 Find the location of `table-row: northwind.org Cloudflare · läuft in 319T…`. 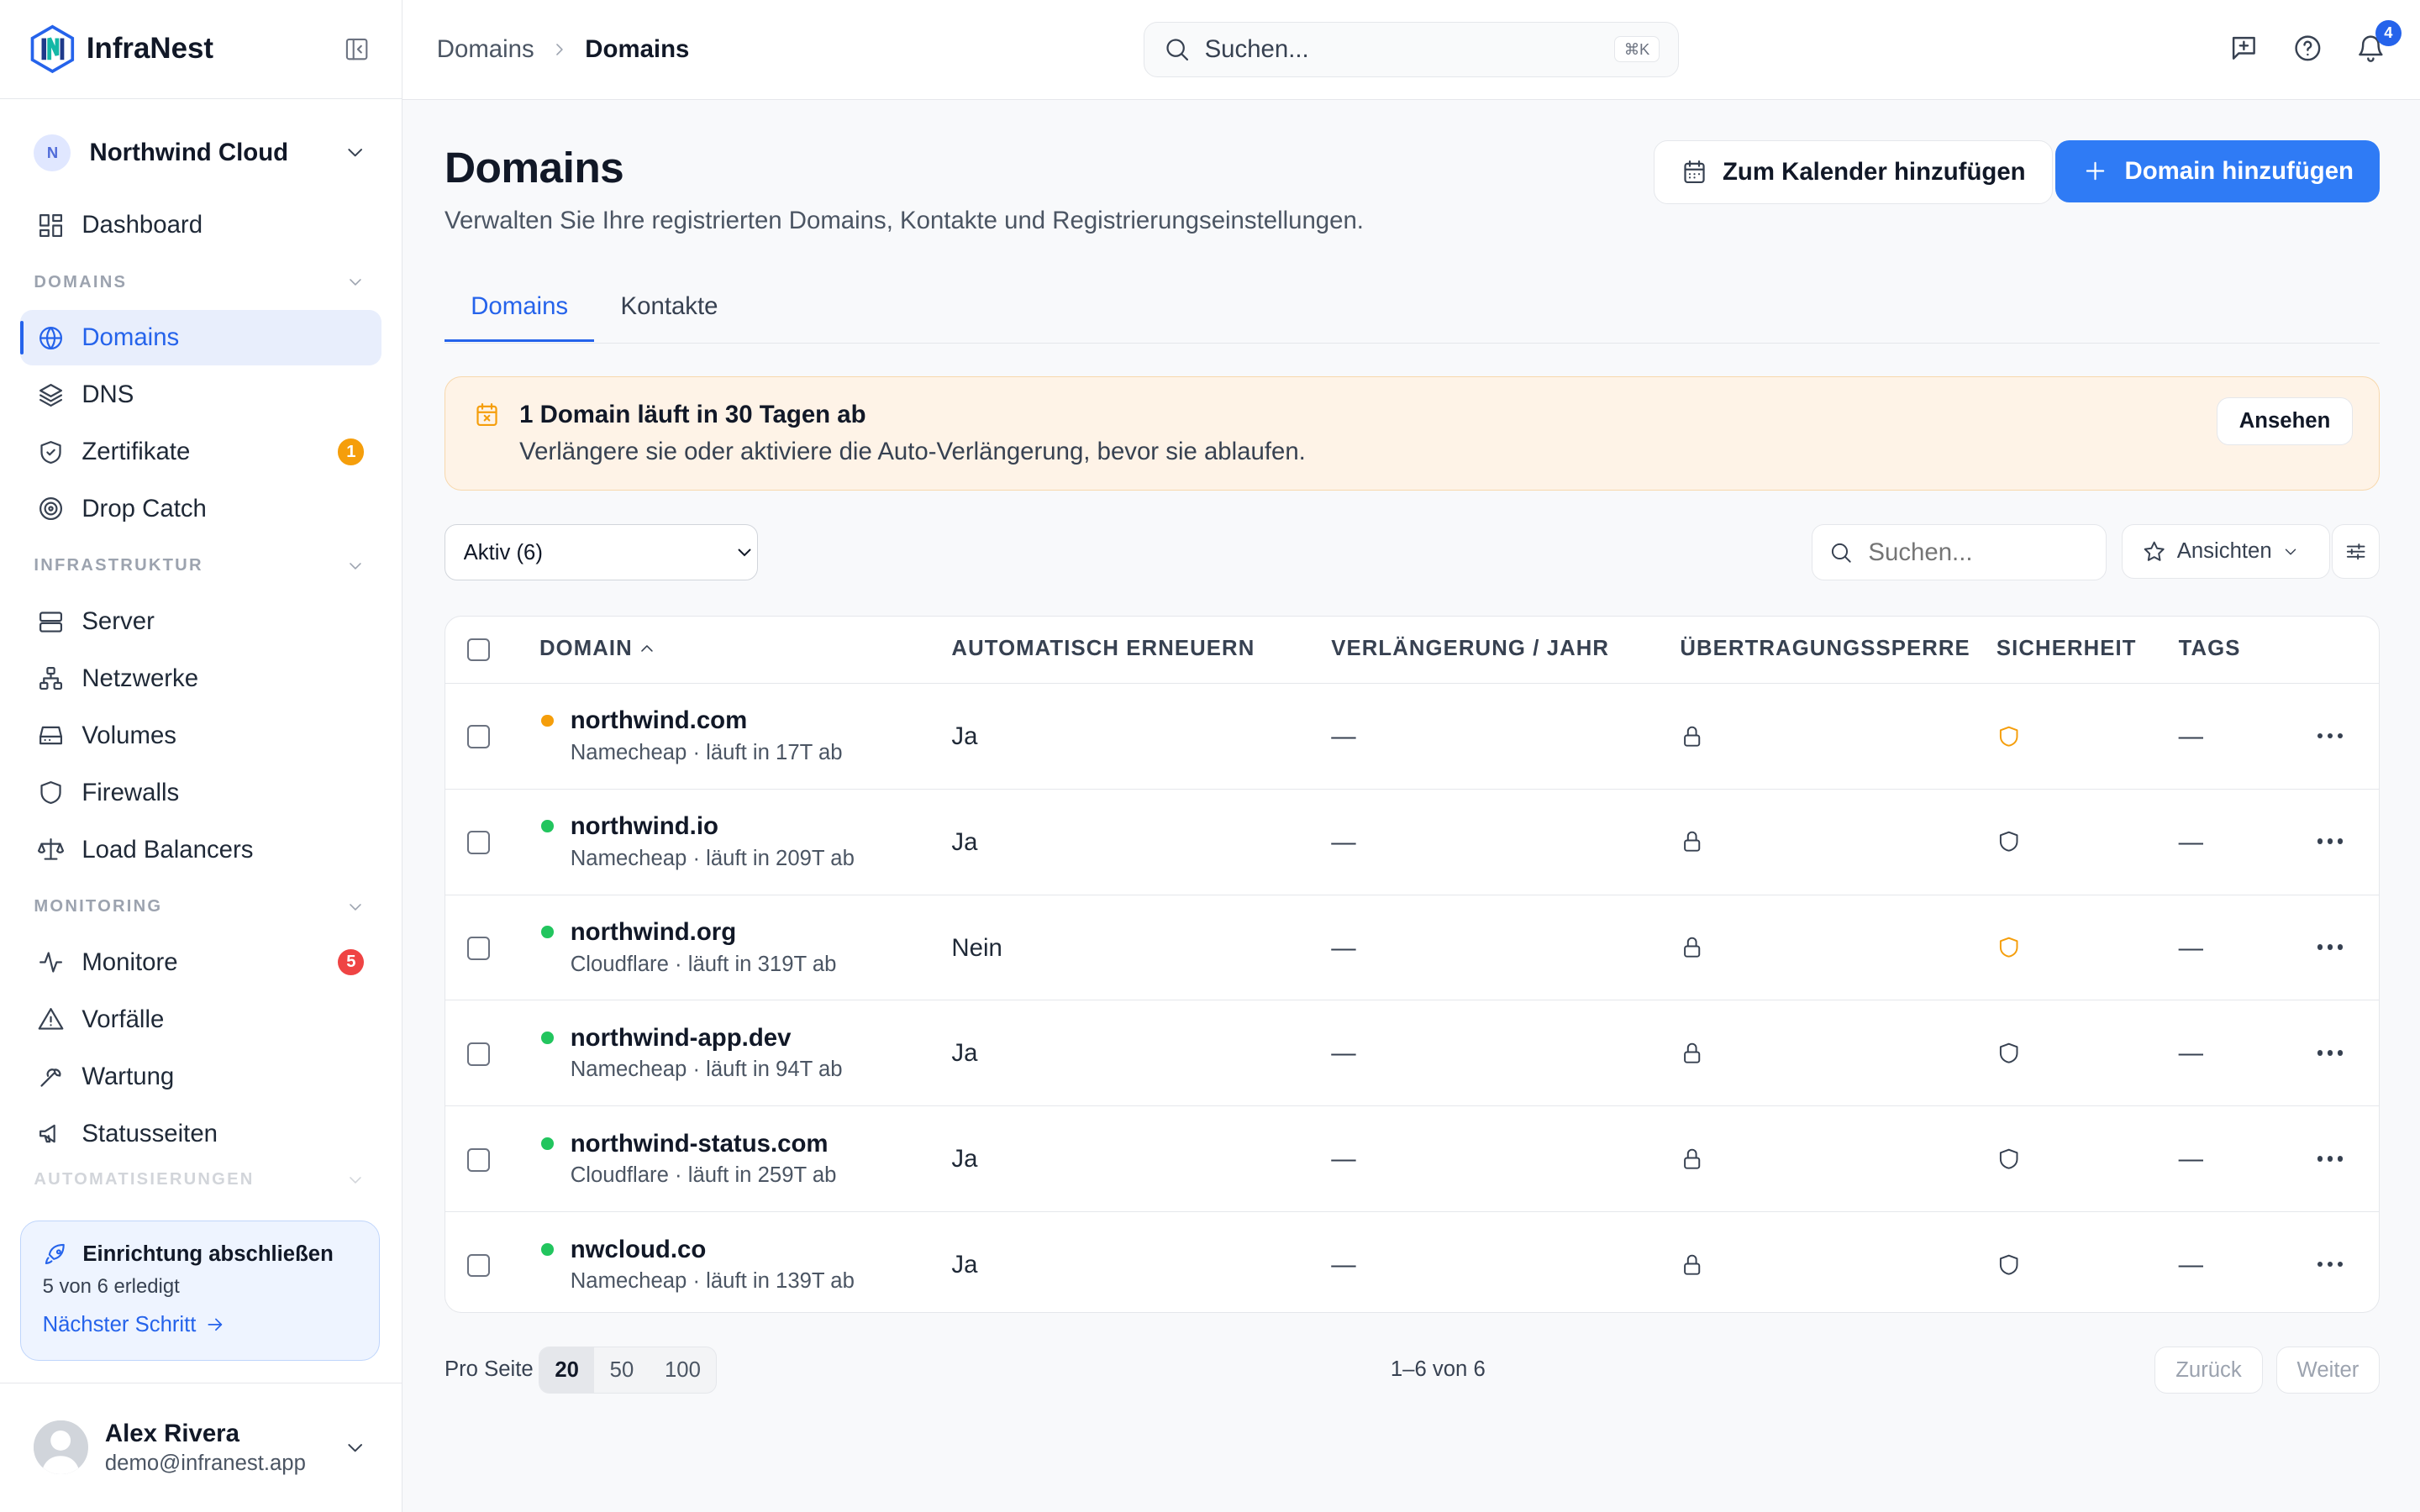

table-row: northwind.org Cloudflare · läuft in 319T… is located at coordinates (1412, 948).